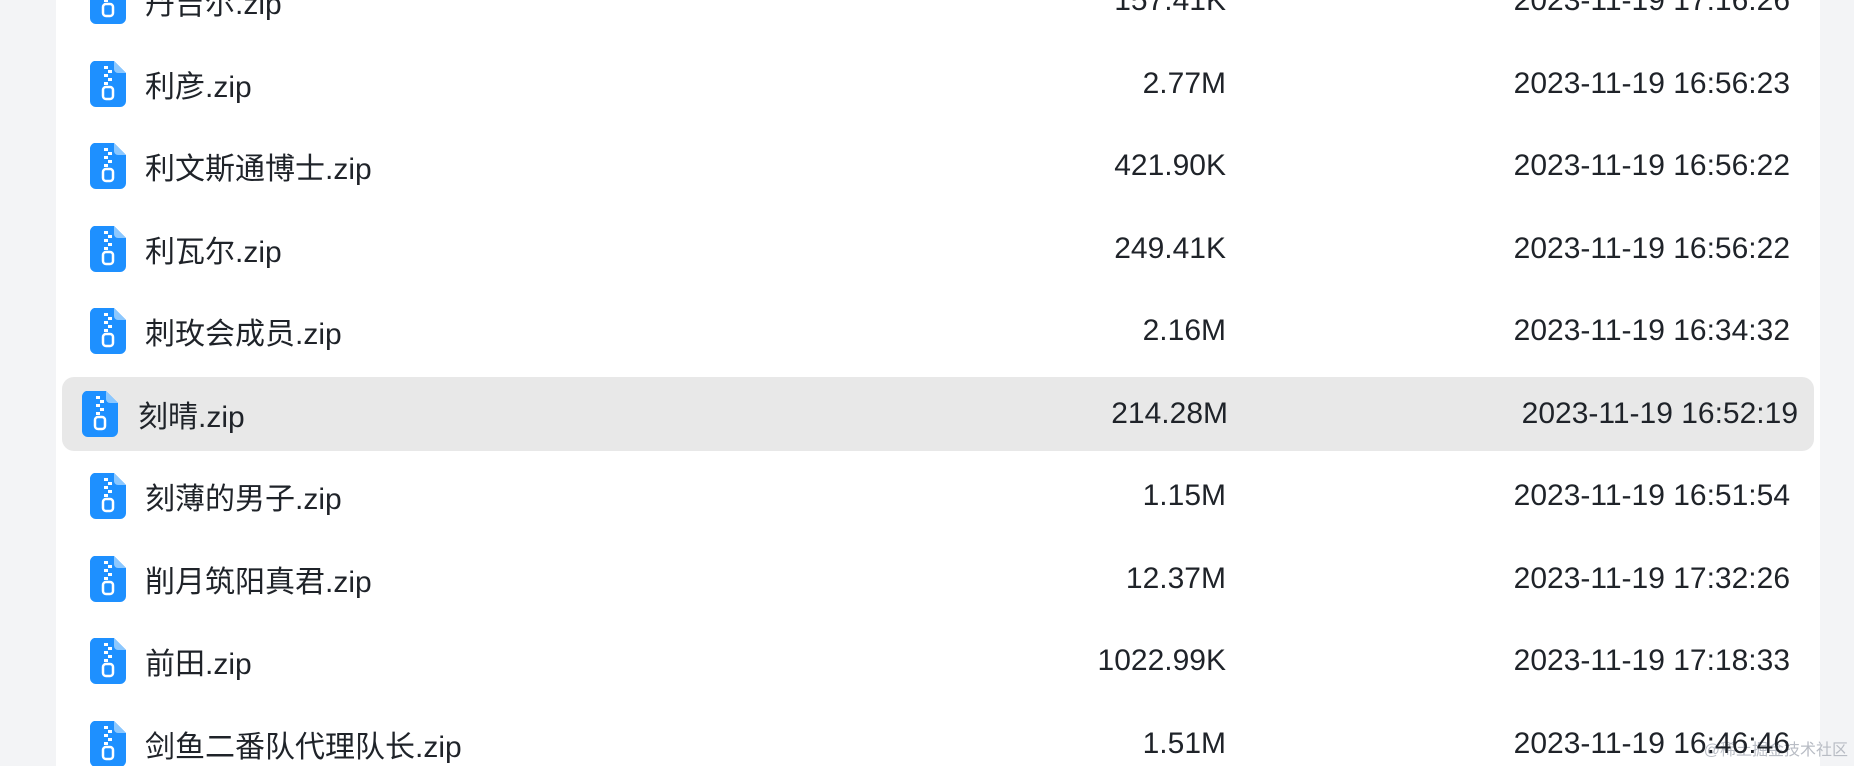 The height and width of the screenshot is (766, 1854). Describe the element at coordinates (1651, 578) in the screenshot. I see `file-modified-time: 2023-11-19 17:32:26` at that location.